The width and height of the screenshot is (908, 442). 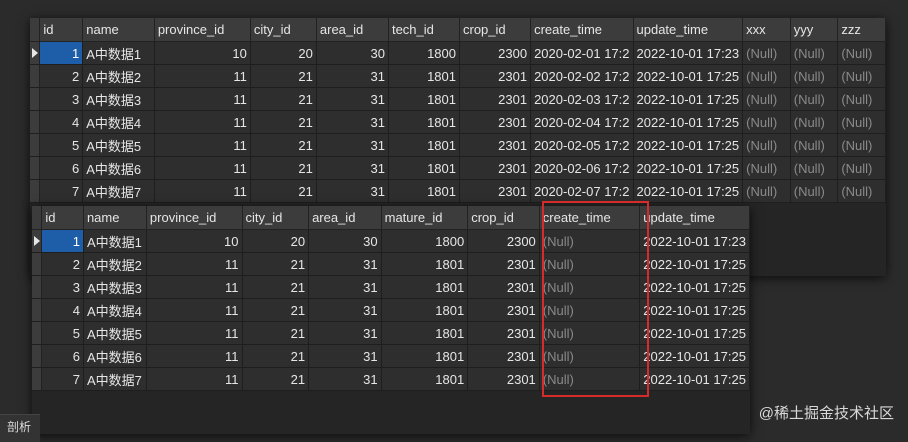 What do you see at coordinates (582, 191) in the screenshot?
I see `cell-create-time: 2020-02-07 17:2` at bounding box center [582, 191].